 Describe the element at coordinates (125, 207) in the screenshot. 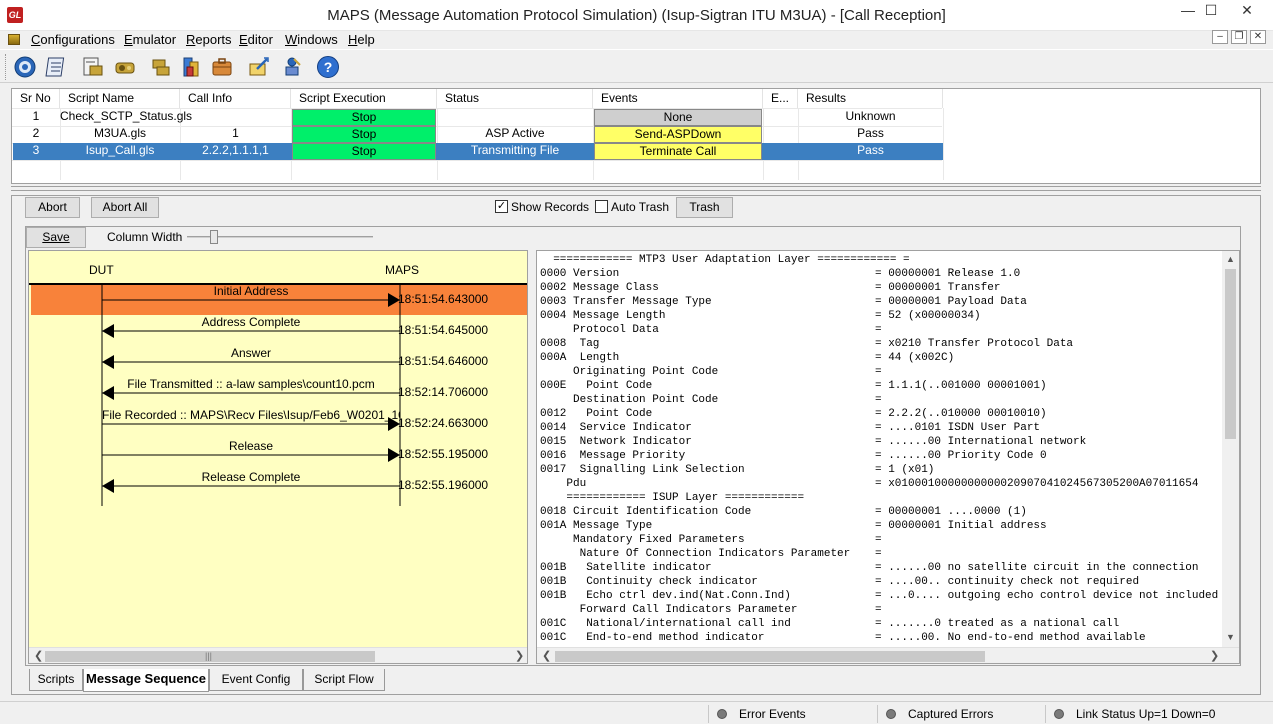

I see `abort-all-button: Abort All` at that location.